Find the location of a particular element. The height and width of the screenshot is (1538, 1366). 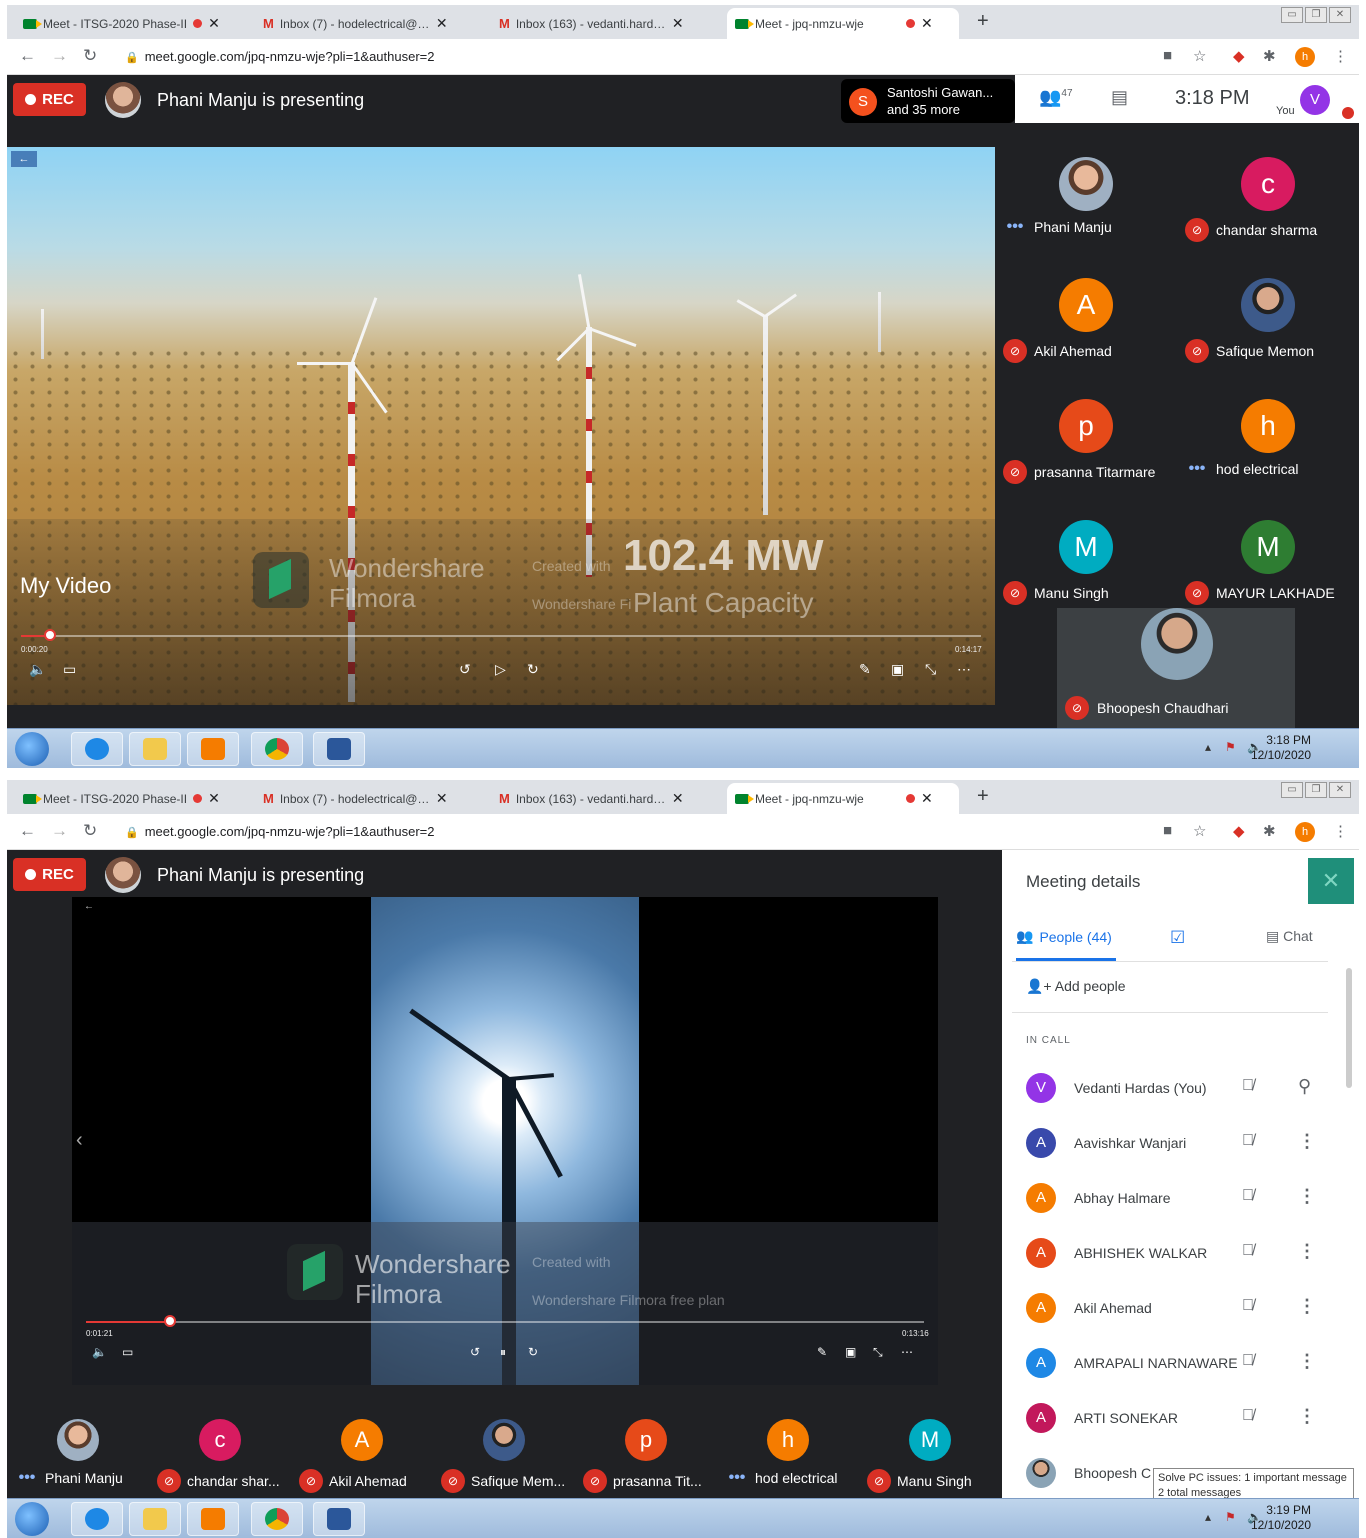

participant-row: A Aavishkar Wanjari 🎙̸ ⋮ is located at coordinates (1176, 1143).